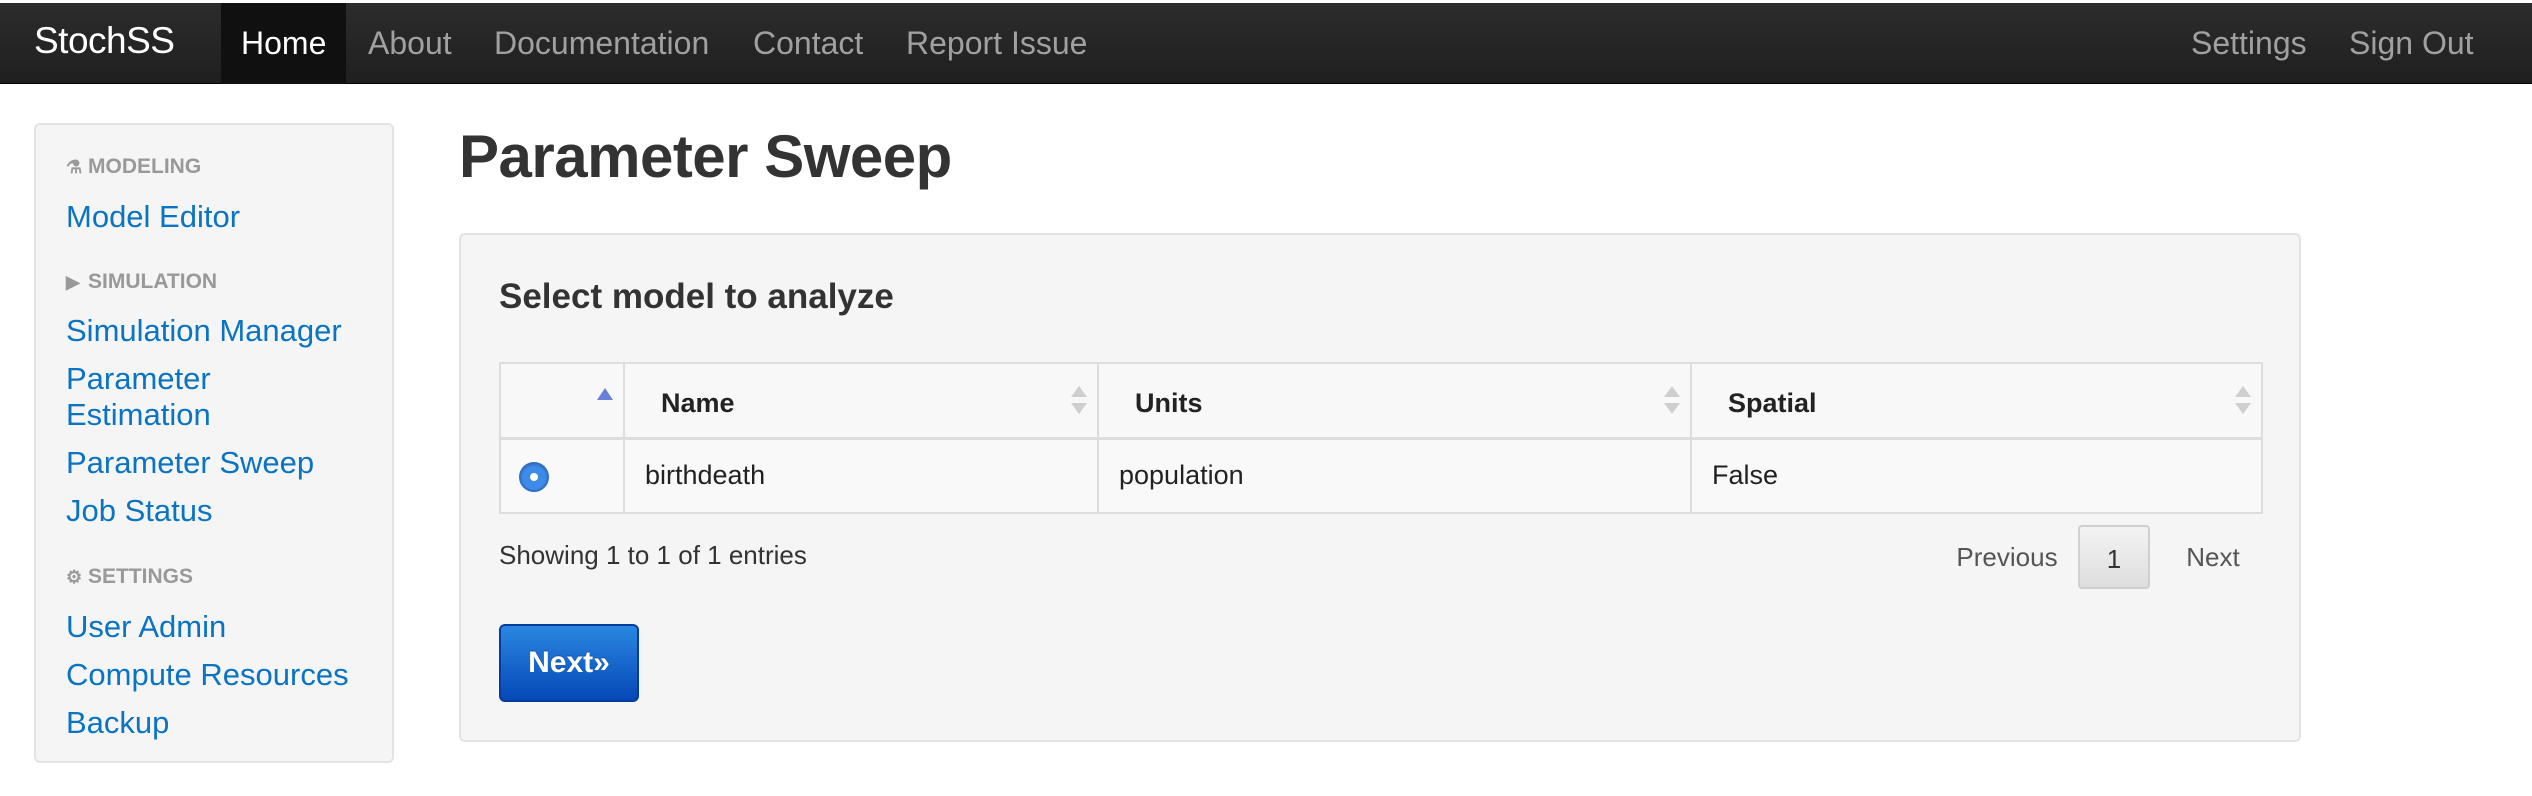 The width and height of the screenshot is (2532, 796). What do you see at coordinates (808, 43) in the screenshot?
I see `nav-contact: Contact` at bounding box center [808, 43].